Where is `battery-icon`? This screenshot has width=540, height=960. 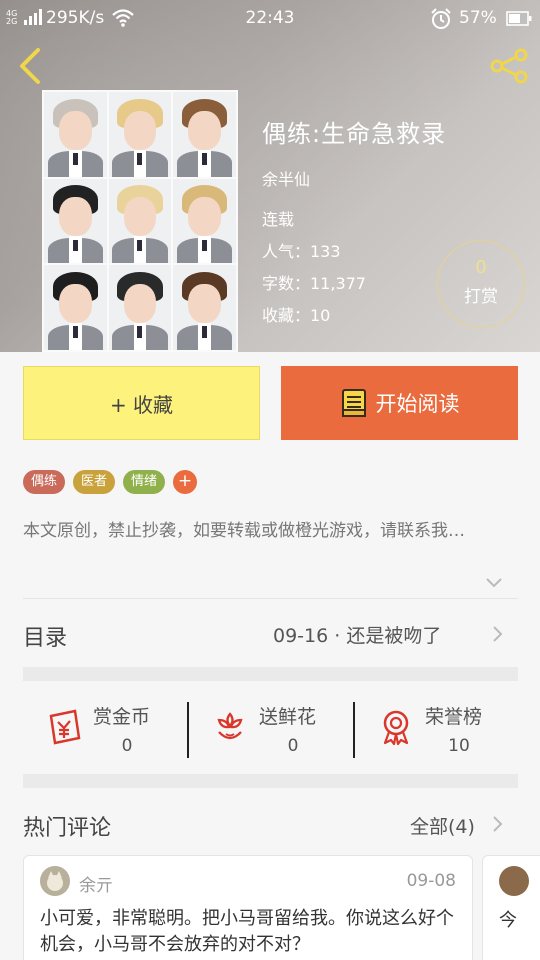 battery-icon is located at coordinates (519, 18).